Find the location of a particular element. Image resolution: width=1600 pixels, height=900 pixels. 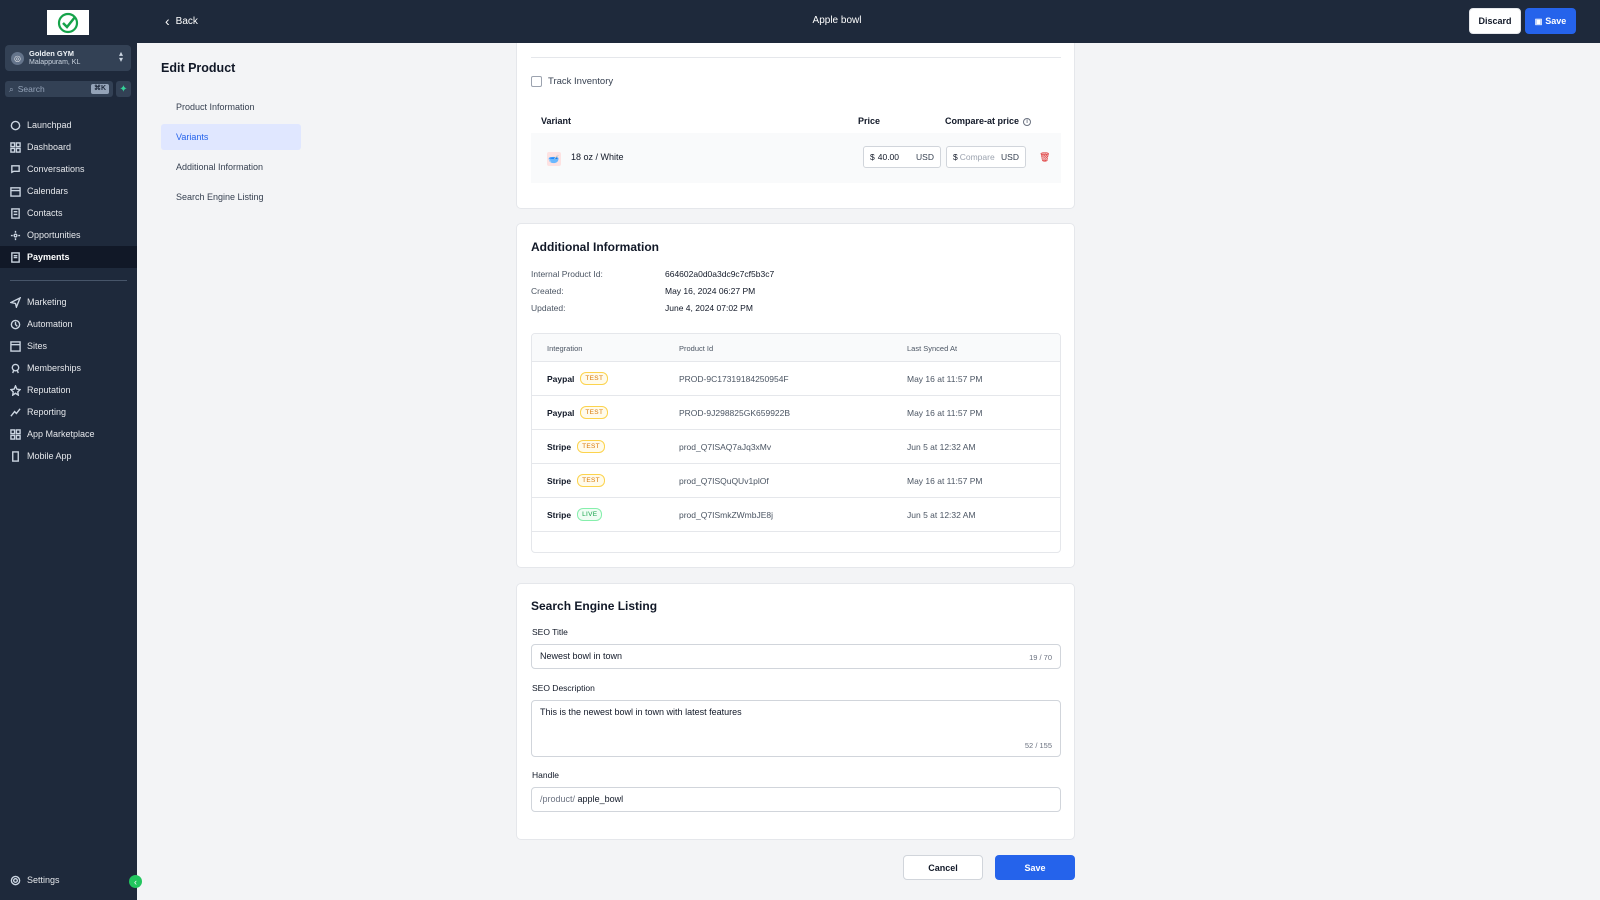

sidebar-item-label: Sites is located at coordinates (37, 346).